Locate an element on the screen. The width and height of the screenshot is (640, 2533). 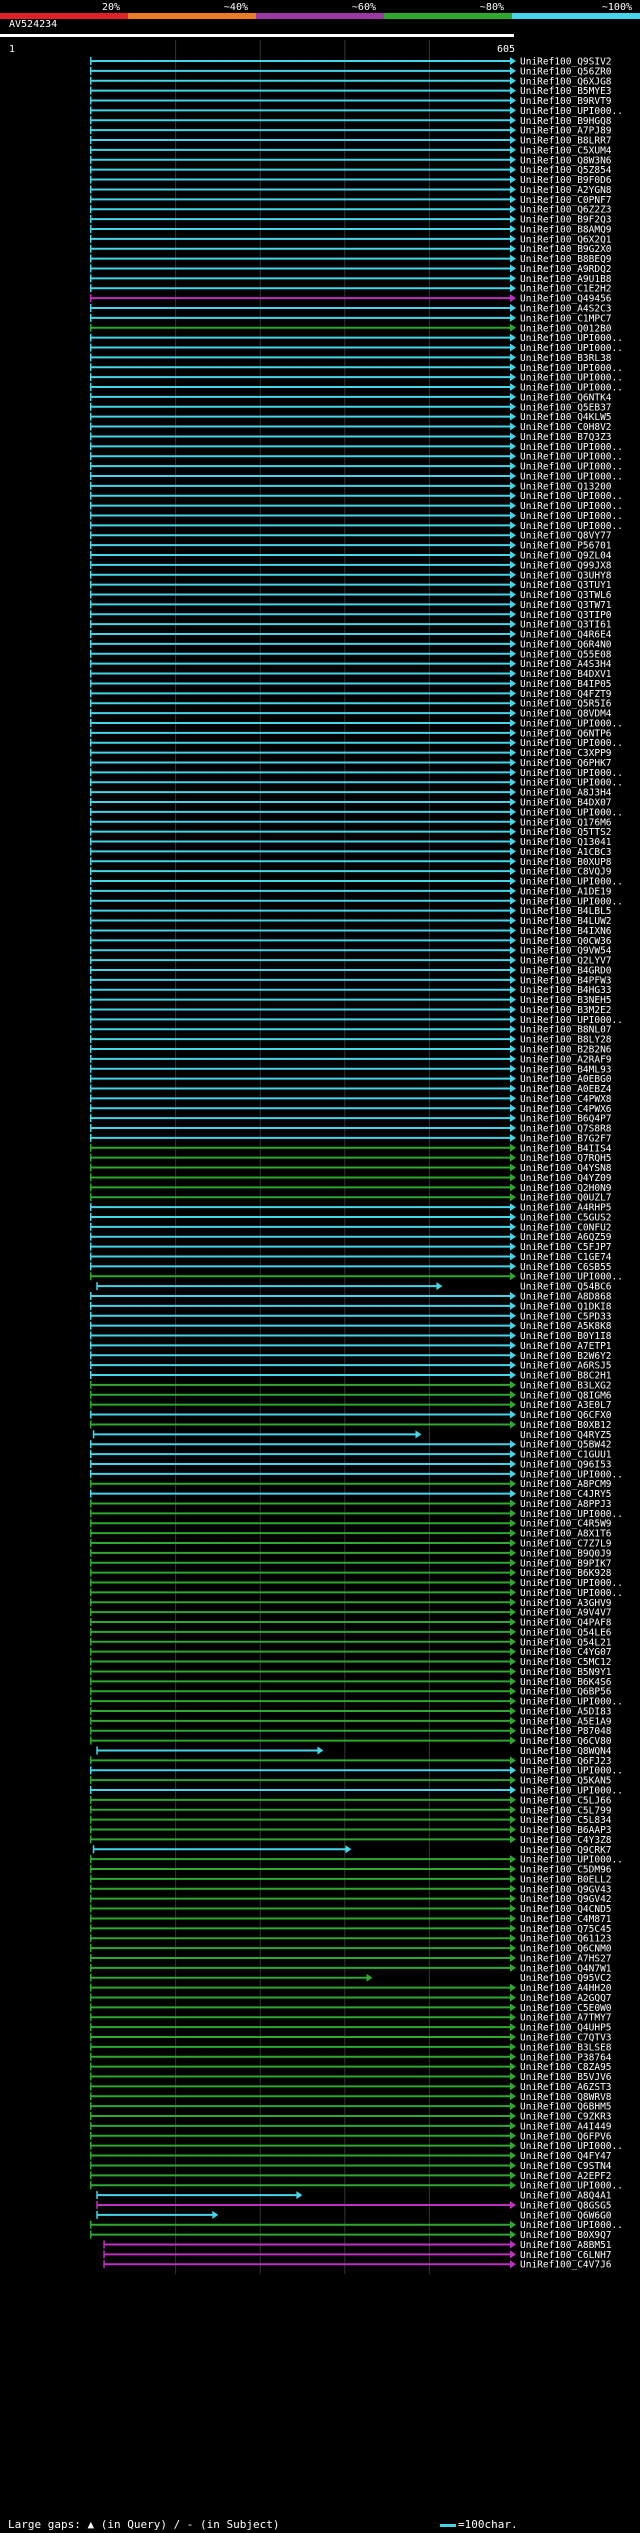
hit-label: UniRef100_C4V7J6 is located at coordinates (566, 2265).